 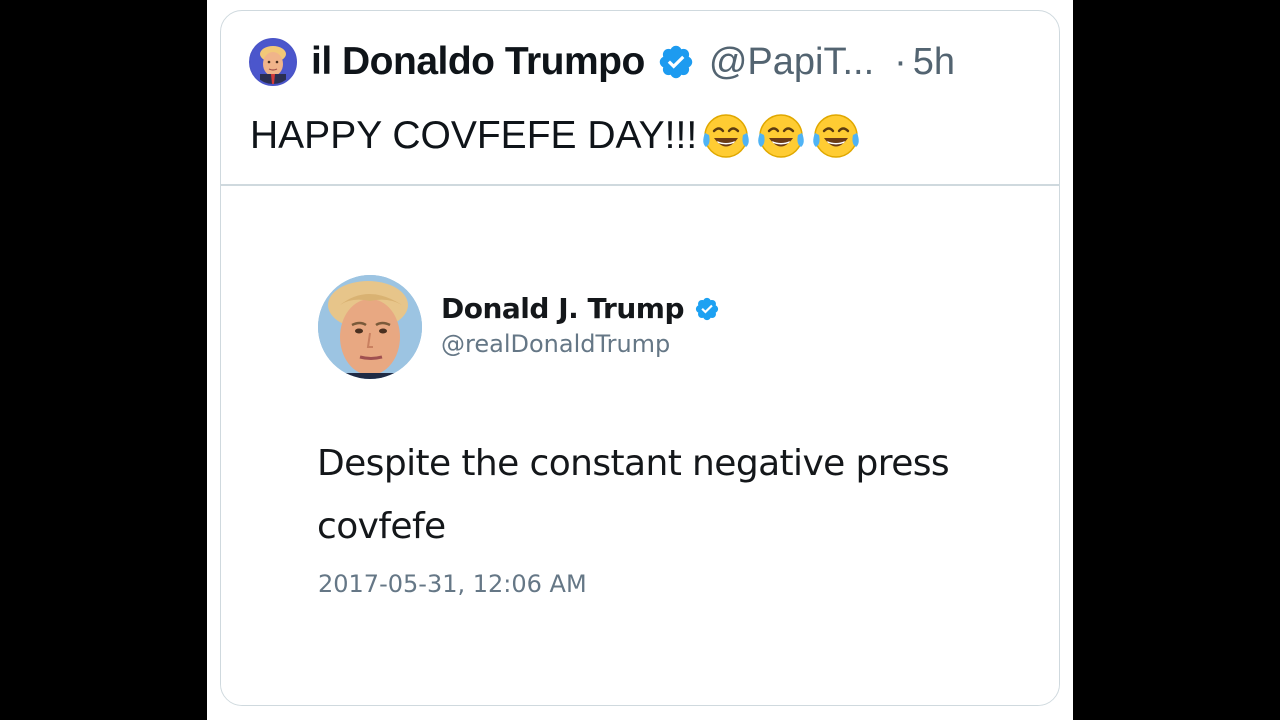 I want to click on quoted-author-handle: @realDonaldTrump, so click(x=556, y=344).